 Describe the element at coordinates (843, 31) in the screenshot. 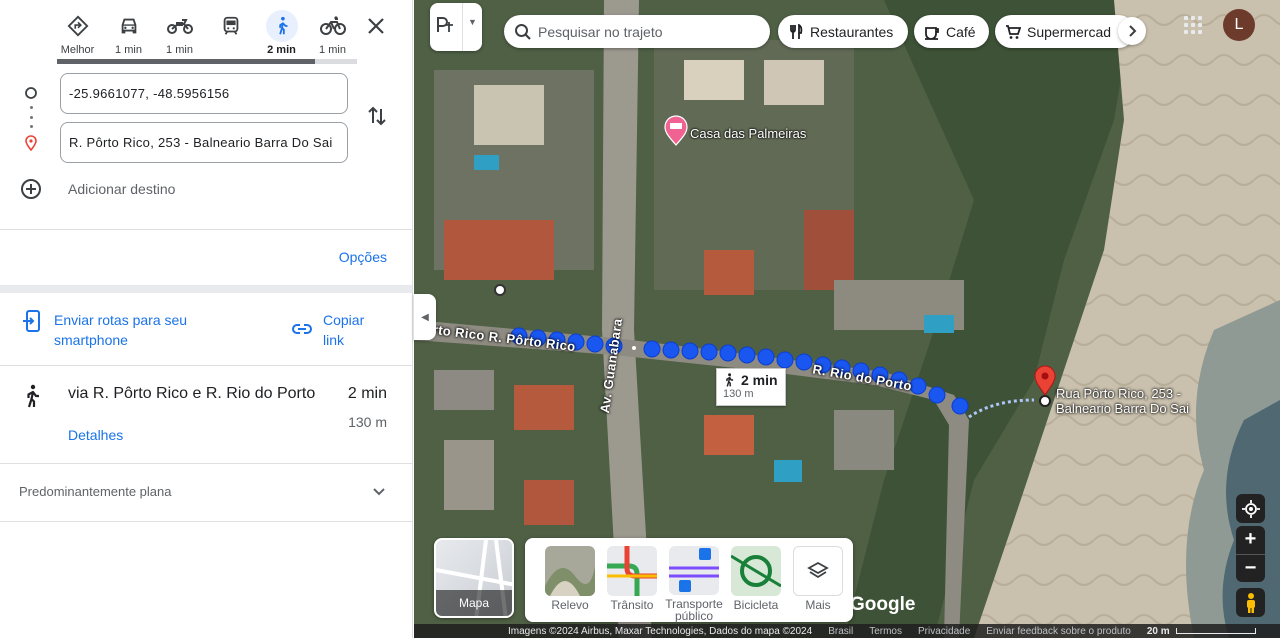

I see `chip-restaurants: Restaurantes` at that location.